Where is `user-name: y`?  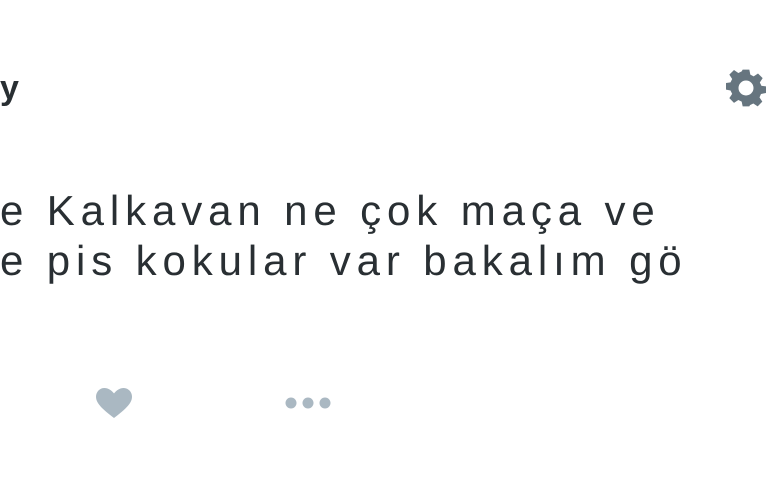 user-name: y is located at coordinates (9, 88).